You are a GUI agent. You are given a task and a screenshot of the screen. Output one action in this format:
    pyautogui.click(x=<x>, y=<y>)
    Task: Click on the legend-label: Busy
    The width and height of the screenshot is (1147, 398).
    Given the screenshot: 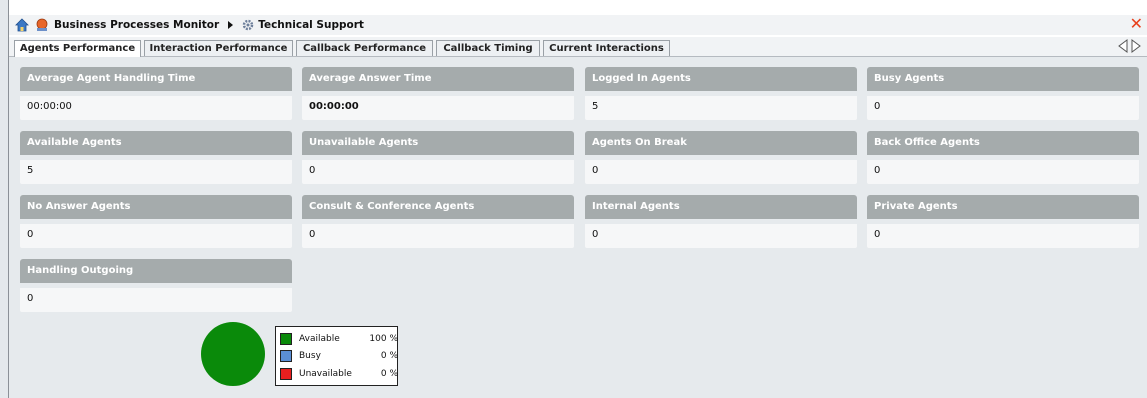 What is the action you would take?
    pyautogui.click(x=310, y=356)
    